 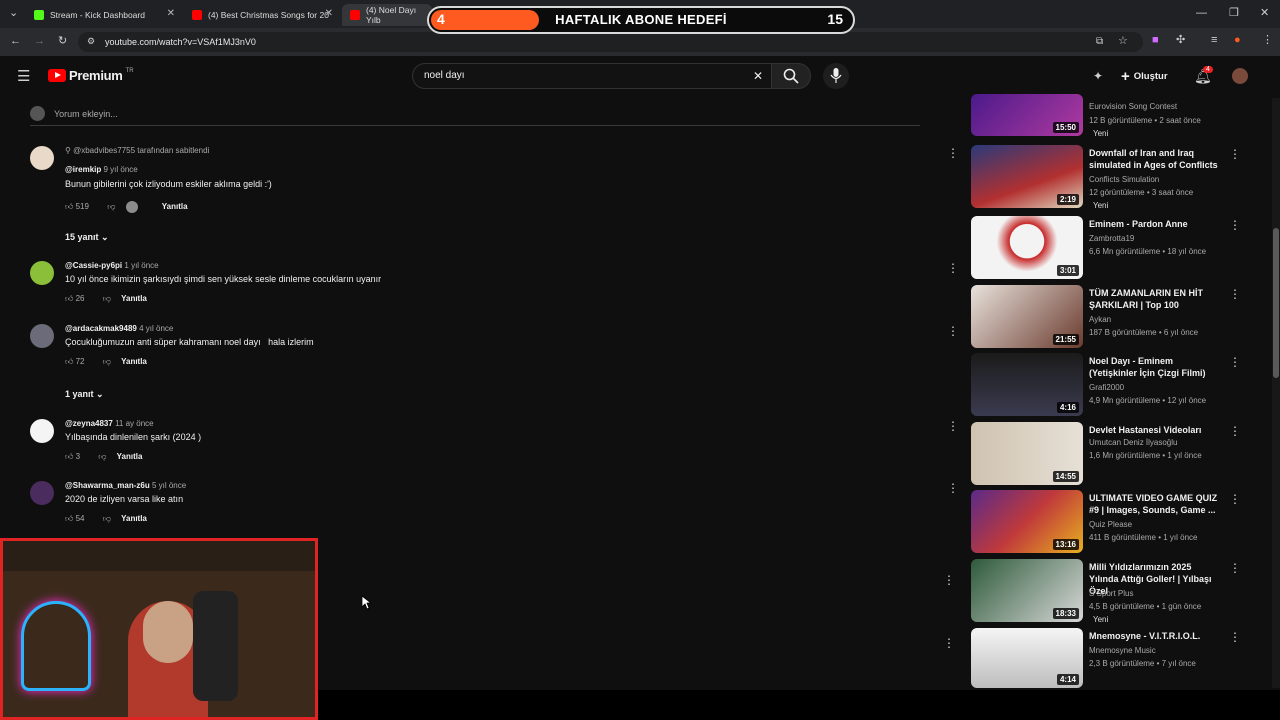 I want to click on reload-icon: ↻, so click(x=62, y=41).